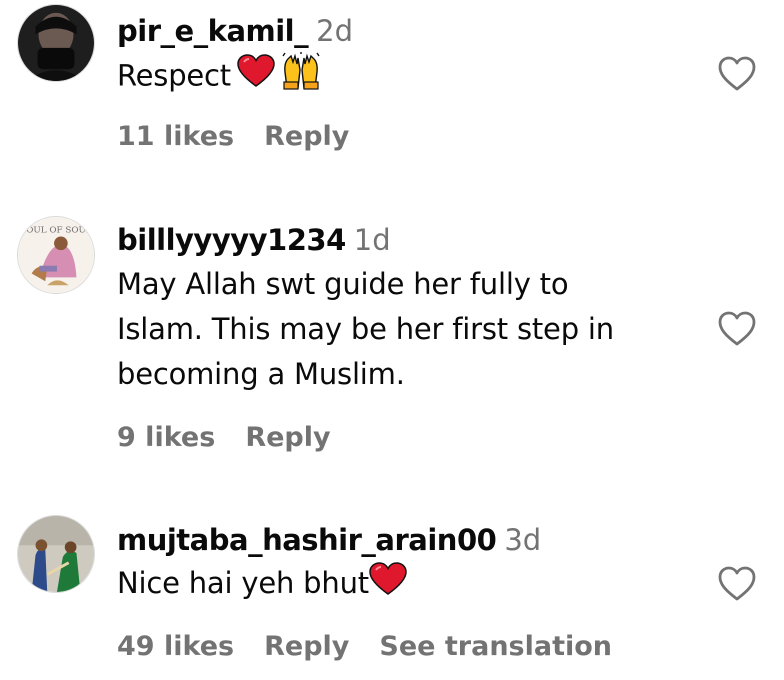 This screenshot has width=784, height=680. I want to click on comment-meta: 49 likes Reply See translation, so click(379, 647).